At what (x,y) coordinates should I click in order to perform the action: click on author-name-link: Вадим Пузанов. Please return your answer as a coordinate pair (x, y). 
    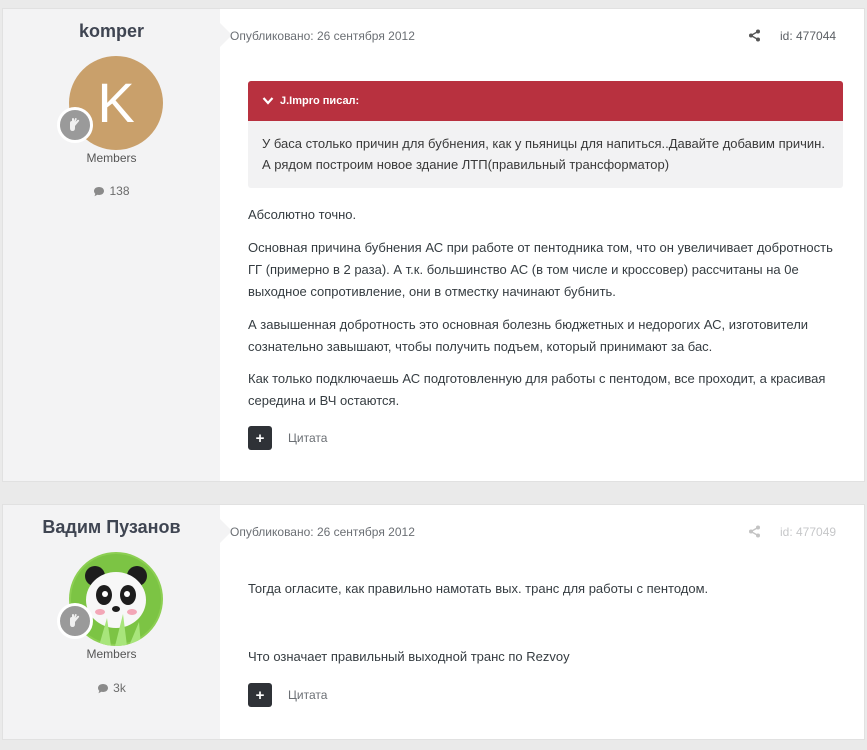
    Looking at the image, I should click on (111, 527).